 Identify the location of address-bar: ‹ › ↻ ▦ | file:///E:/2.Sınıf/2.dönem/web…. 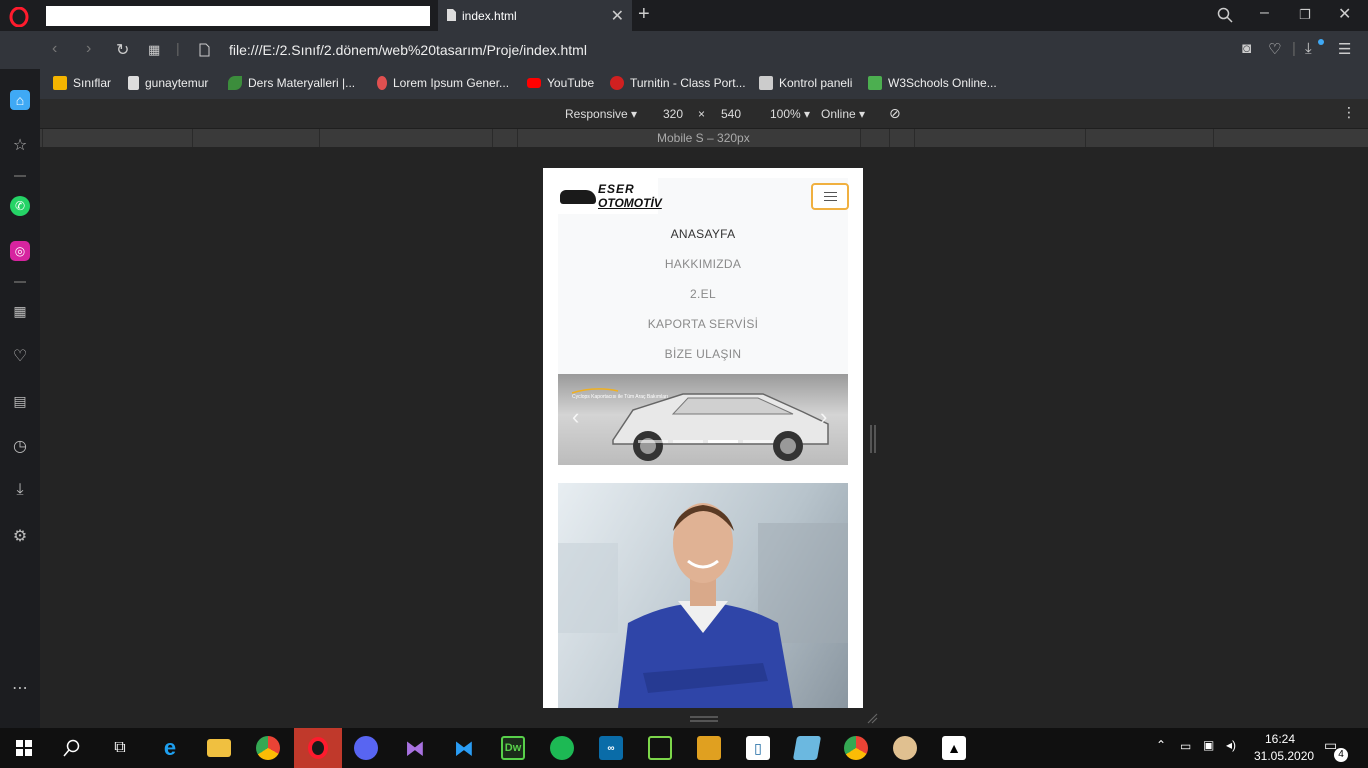
(684, 50).